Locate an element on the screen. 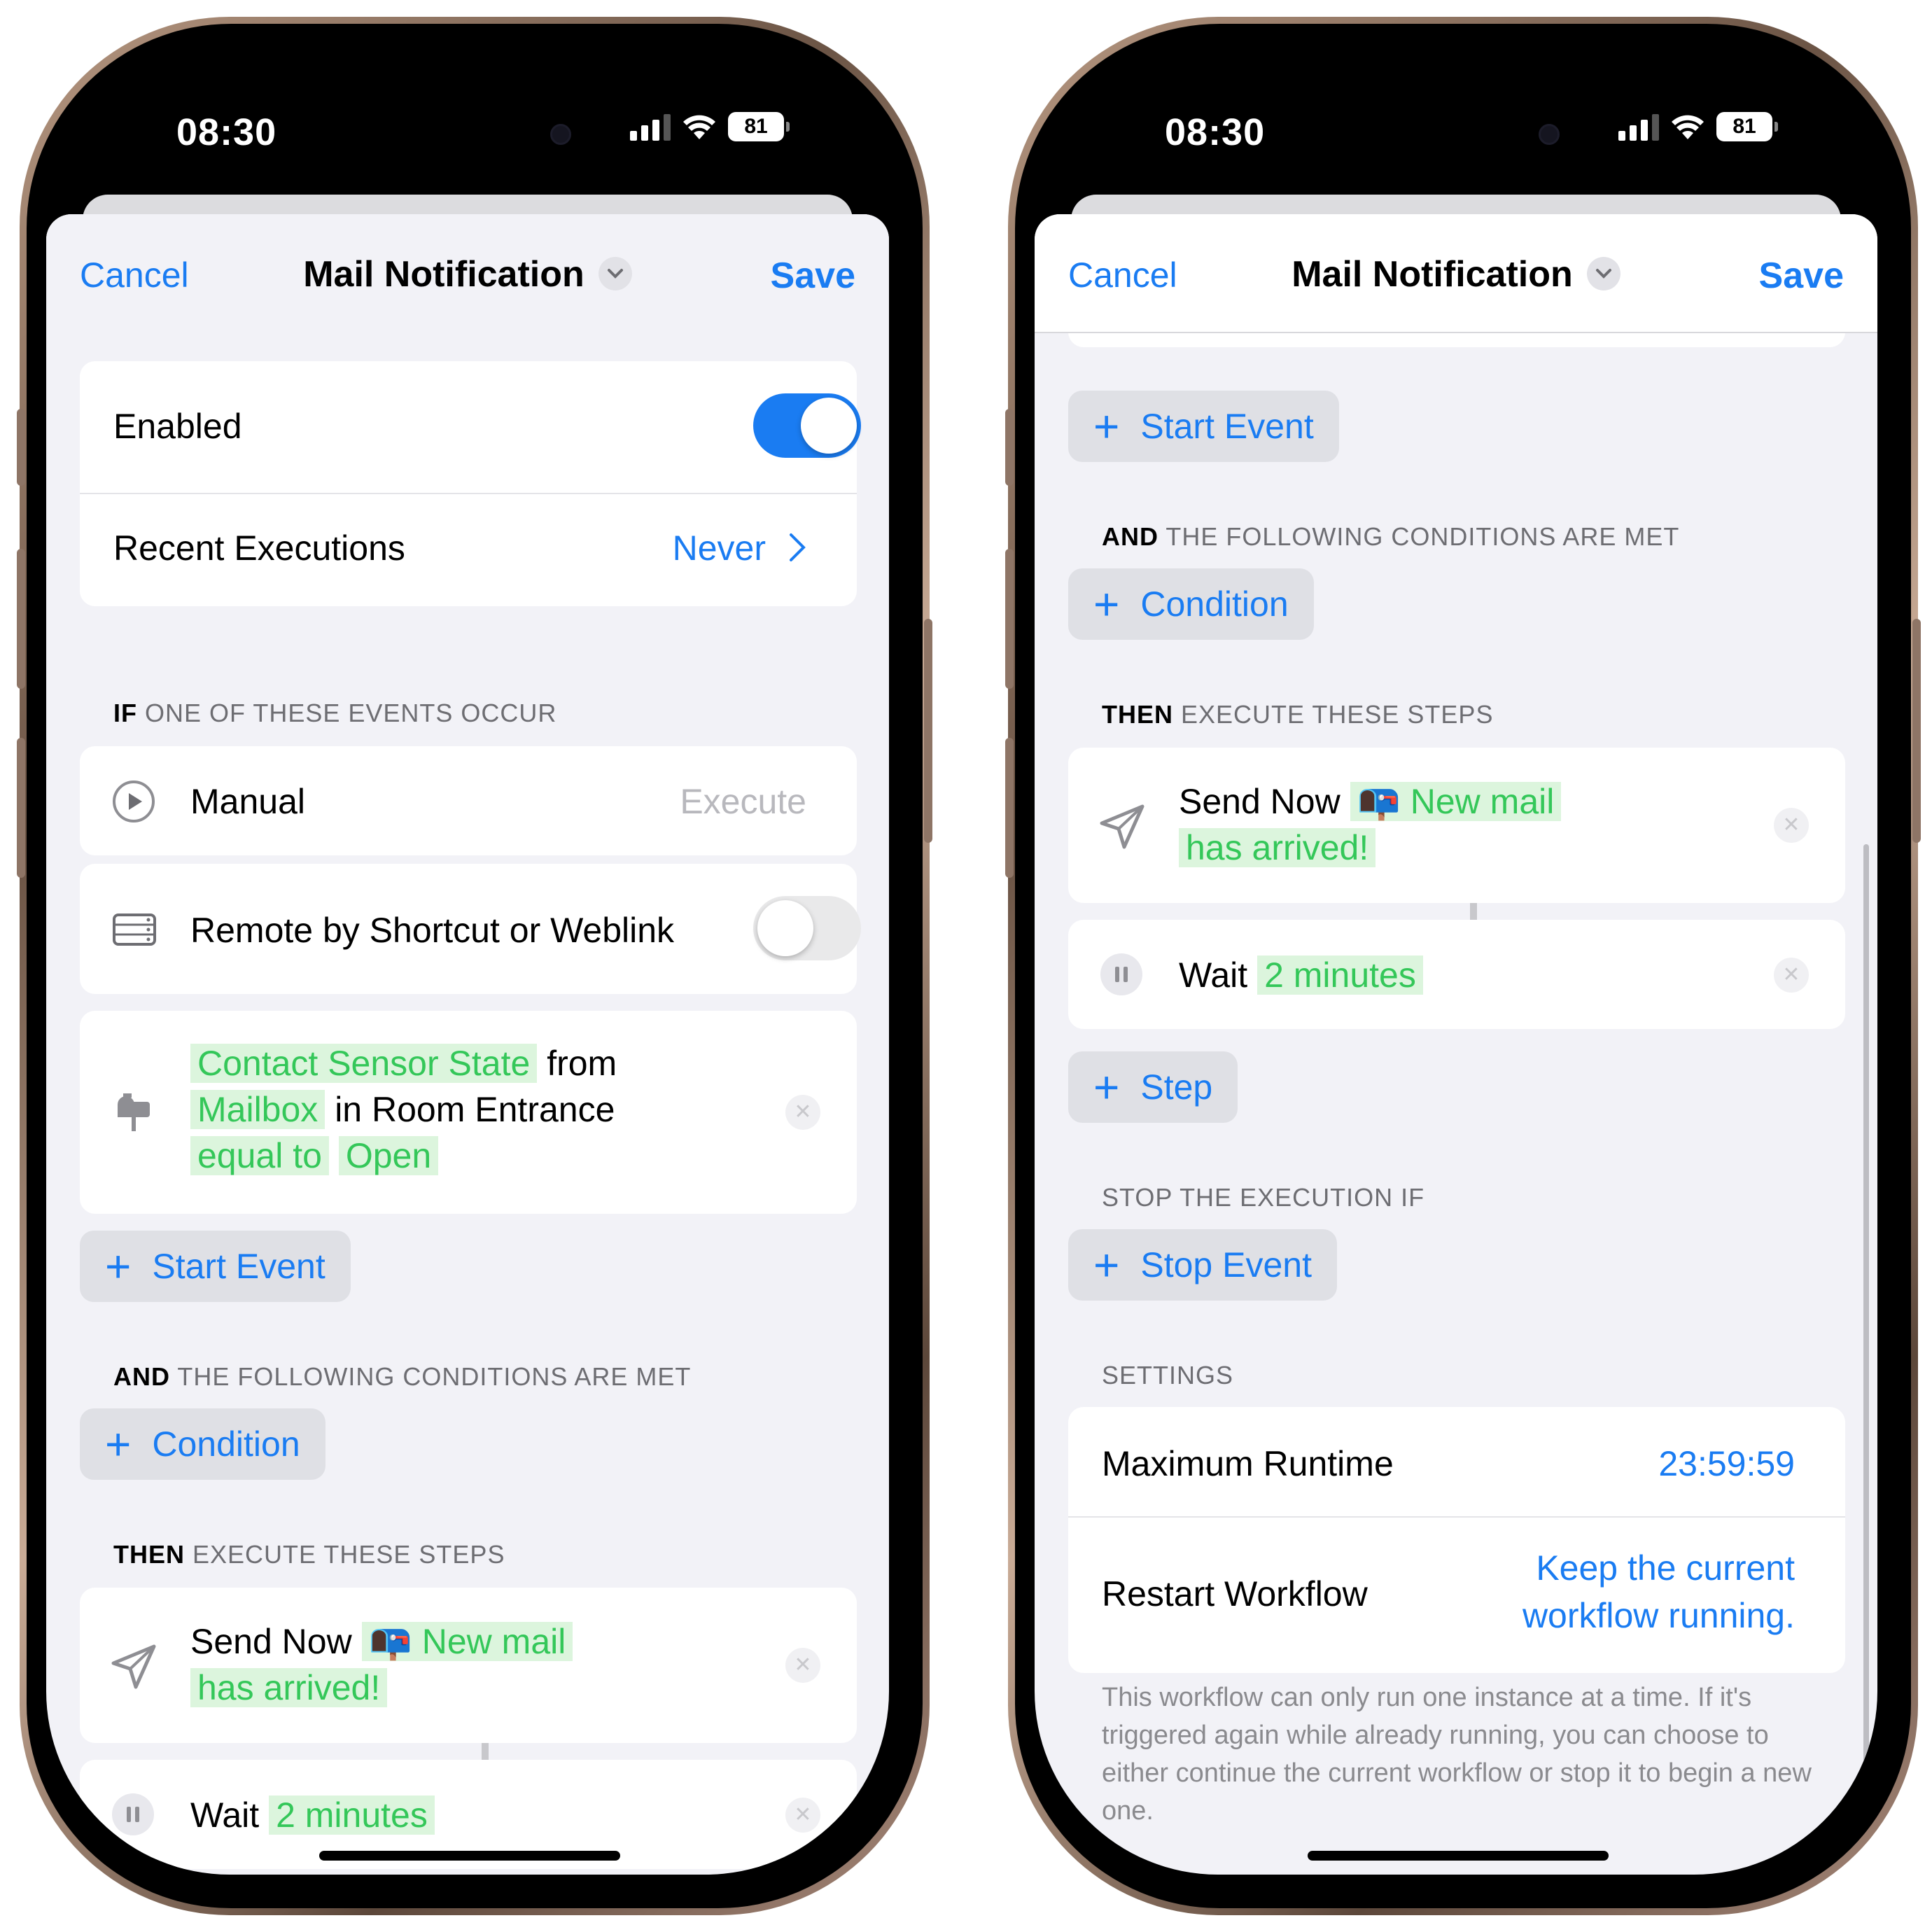  chevron-right-icon is located at coordinates (798, 547).